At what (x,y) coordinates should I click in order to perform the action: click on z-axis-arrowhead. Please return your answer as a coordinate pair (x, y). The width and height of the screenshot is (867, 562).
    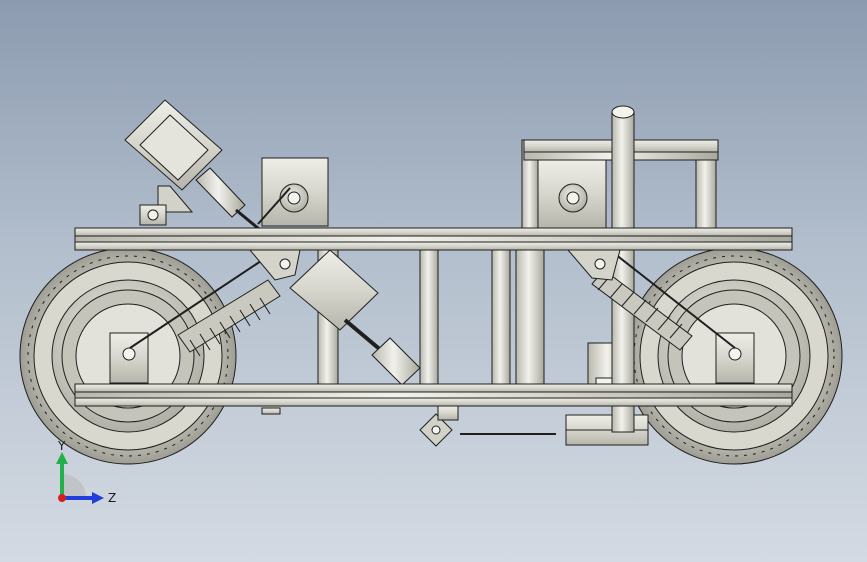
    Looking at the image, I should click on (98, 498).